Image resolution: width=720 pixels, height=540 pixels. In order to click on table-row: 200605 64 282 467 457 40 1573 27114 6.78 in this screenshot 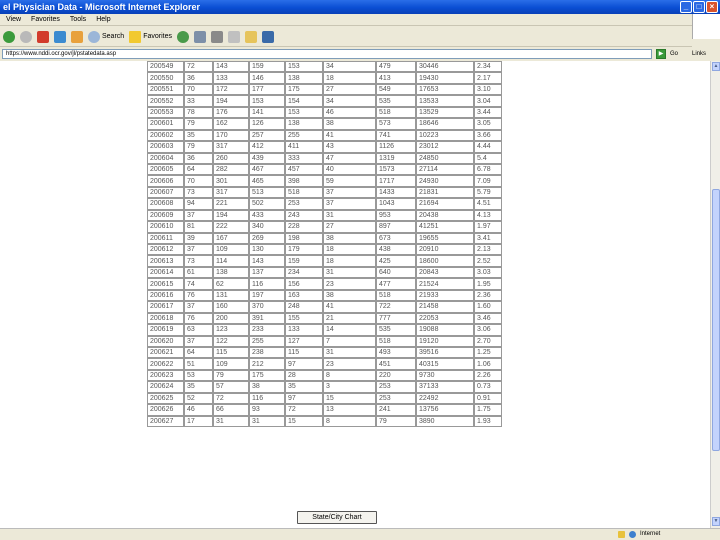, I will do `click(324, 169)`.